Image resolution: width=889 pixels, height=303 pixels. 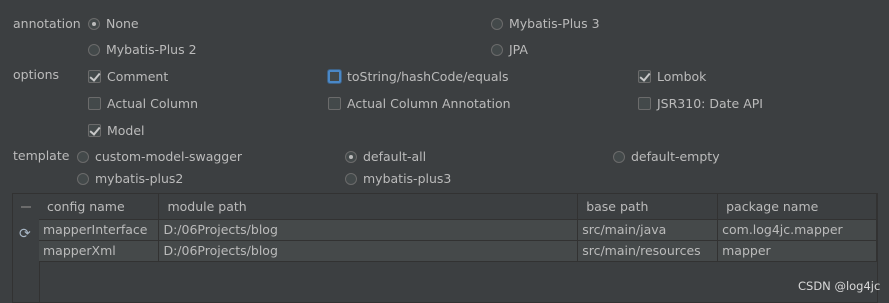 What do you see at coordinates (99, 207) in the screenshot?
I see `column-header: config name` at bounding box center [99, 207].